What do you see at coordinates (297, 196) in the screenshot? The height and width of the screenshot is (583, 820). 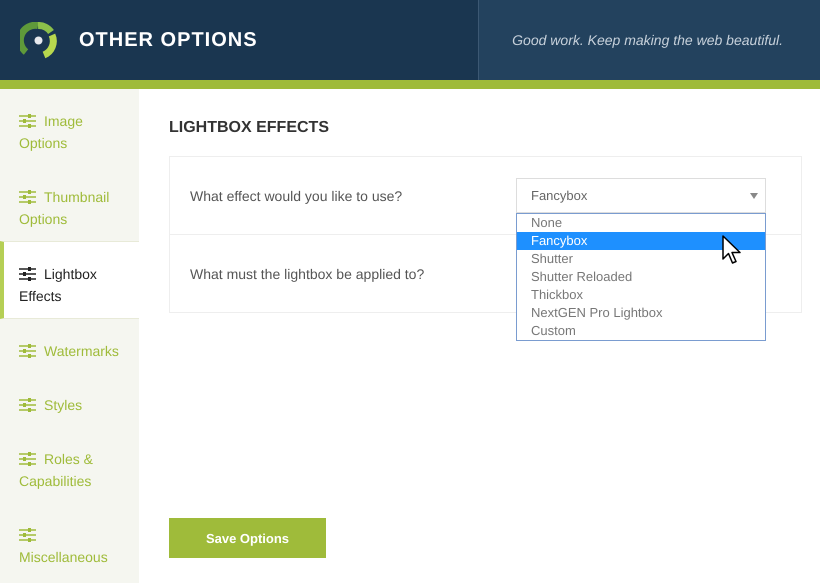 I see `field-label: What effect would you like to use?` at bounding box center [297, 196].